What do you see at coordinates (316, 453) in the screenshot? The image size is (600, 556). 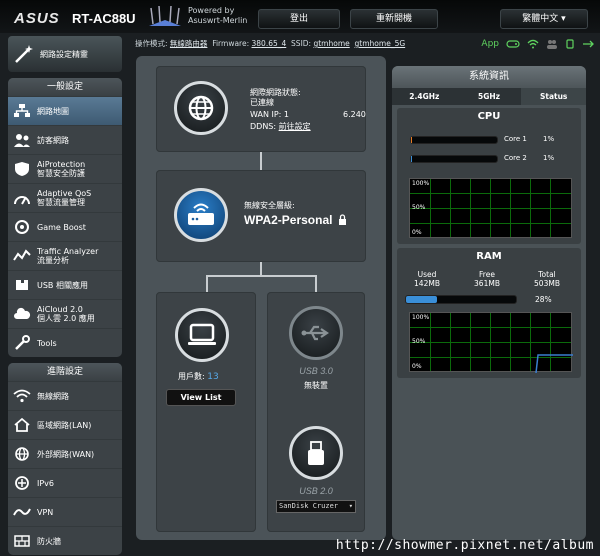 I see `usb20-icon` at bounding box center [316, 453].